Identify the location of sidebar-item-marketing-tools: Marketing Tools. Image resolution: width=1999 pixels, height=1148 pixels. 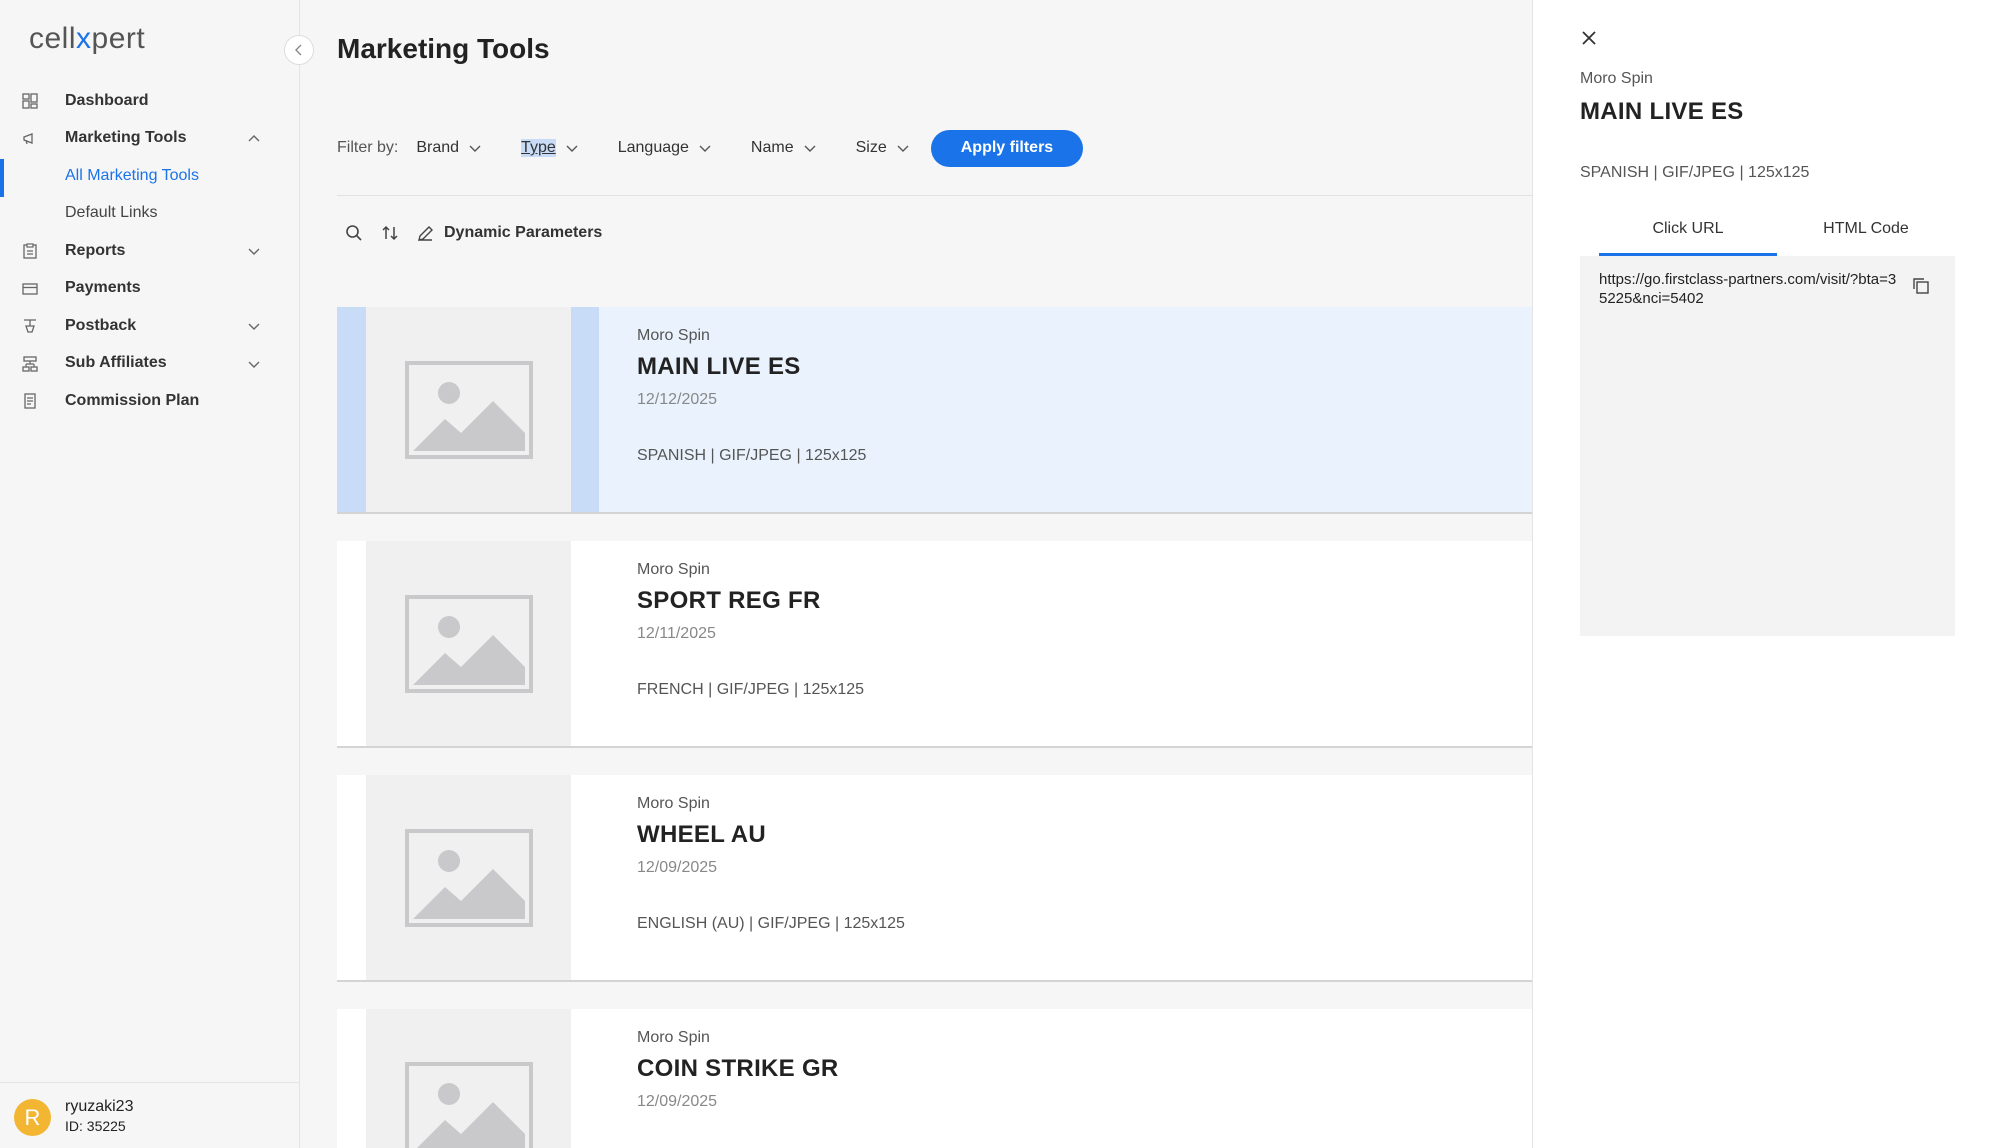
(150, 139).